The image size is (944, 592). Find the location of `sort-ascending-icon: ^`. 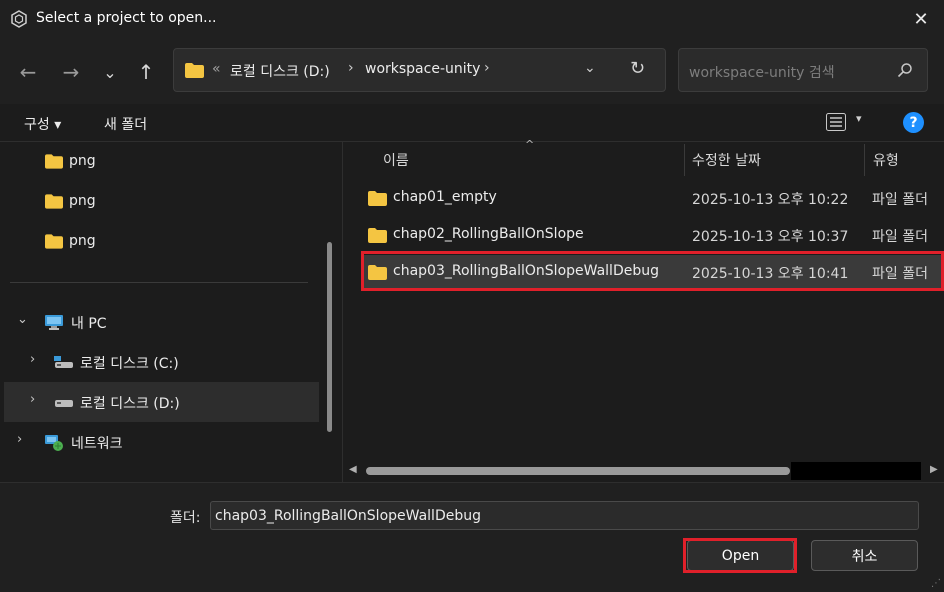

sort-ascending-icon: ^ is located at coordinates (530, 144).